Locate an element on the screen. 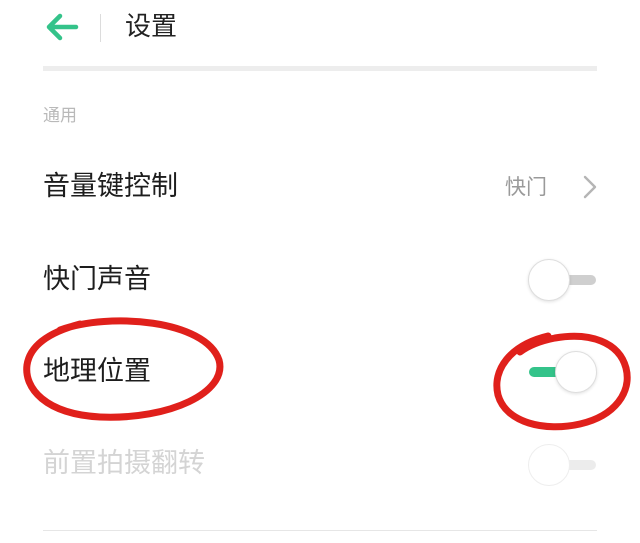 Image resolution: width=640 pixels, height=543 pixels. location-label: 地理位置 is located at coordinates (97, 371).